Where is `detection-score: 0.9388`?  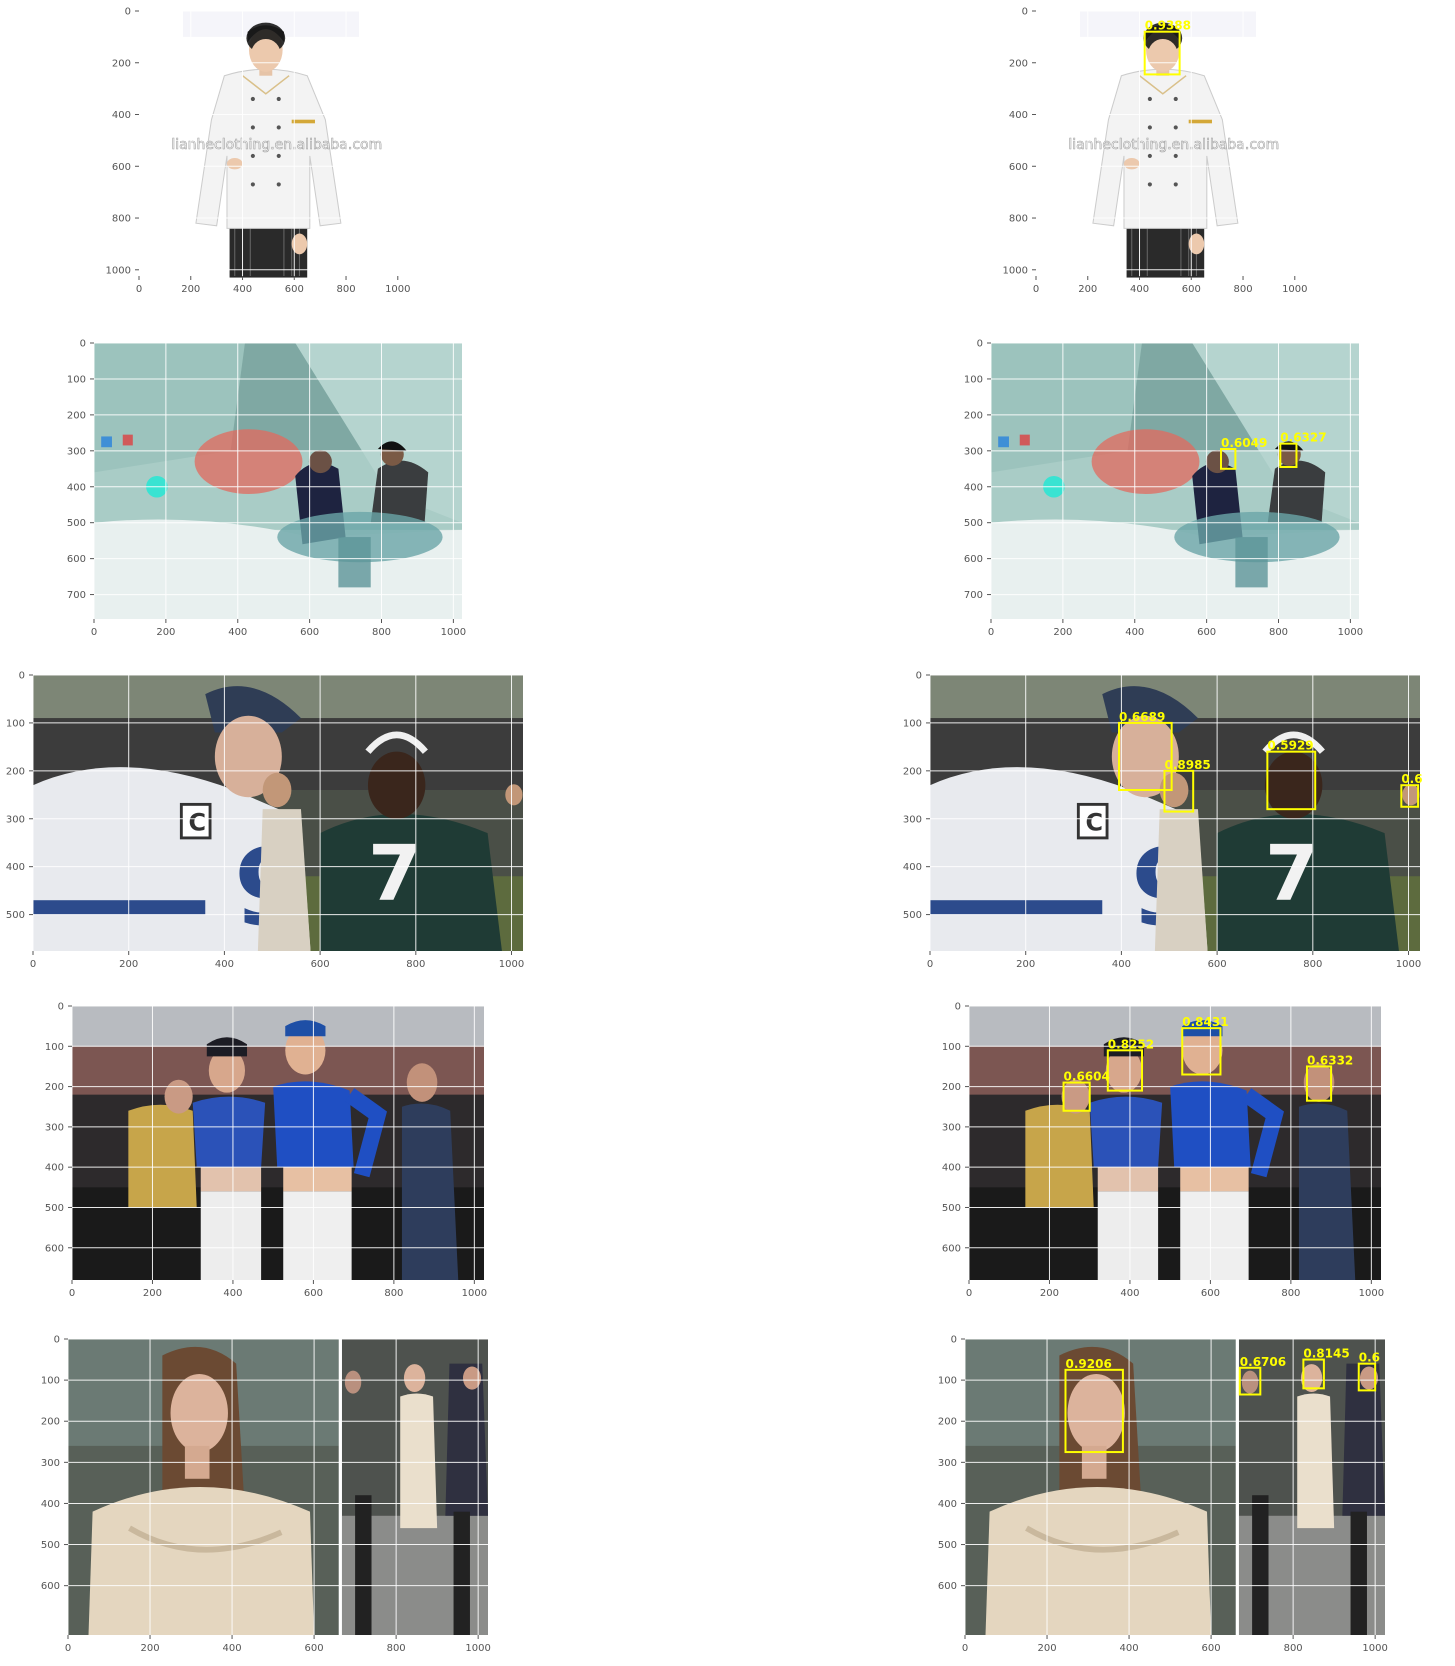 detection-score: 0.9388 is located at coordinates (1168, 26).